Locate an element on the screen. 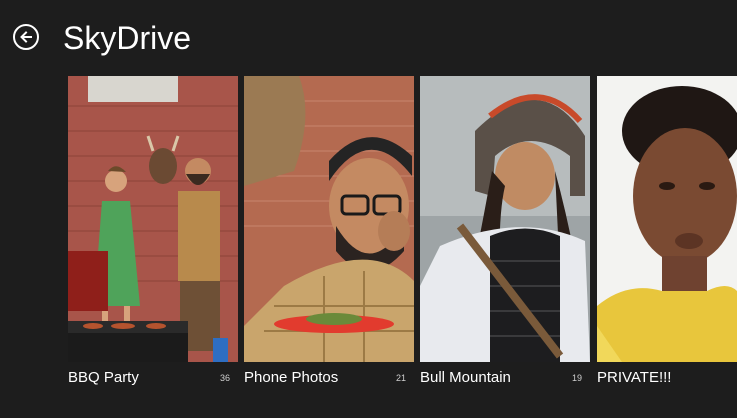  album-caption: PRIVATE!!! is located at coordinates (667, 379).